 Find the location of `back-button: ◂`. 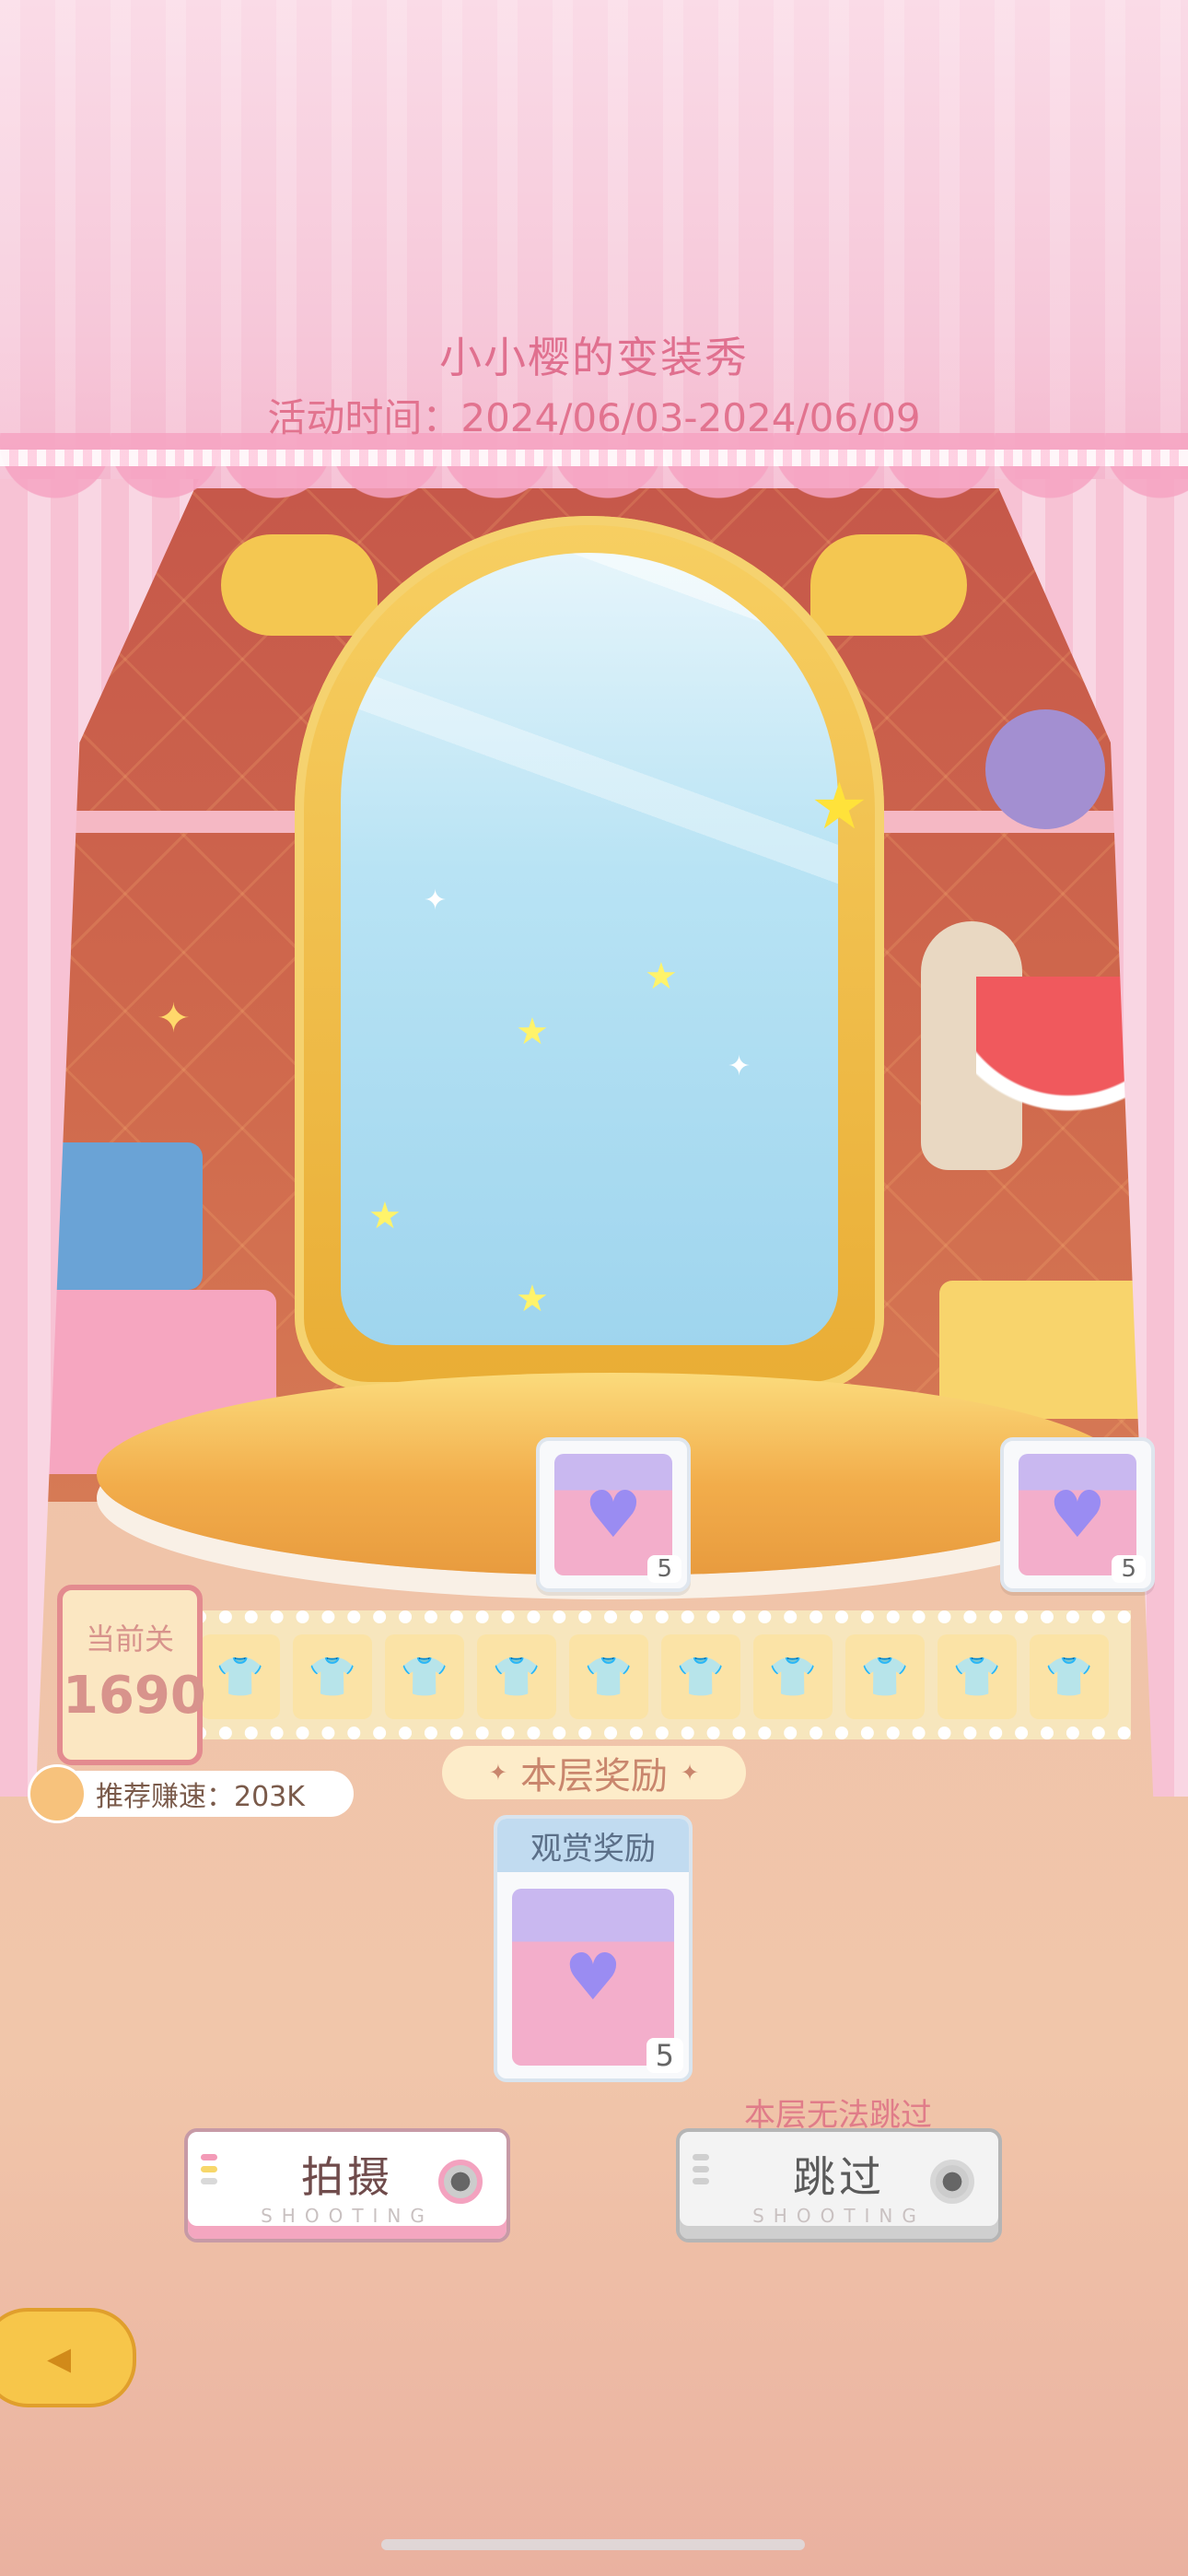

back-button: ◂ is located at coordinates (68, 2357).